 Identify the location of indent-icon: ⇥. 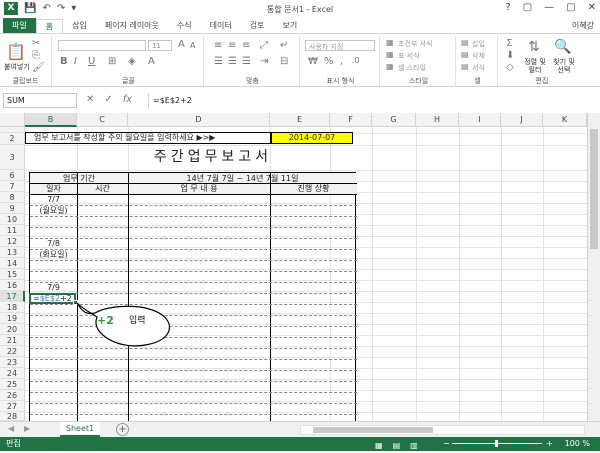
(264, 61).